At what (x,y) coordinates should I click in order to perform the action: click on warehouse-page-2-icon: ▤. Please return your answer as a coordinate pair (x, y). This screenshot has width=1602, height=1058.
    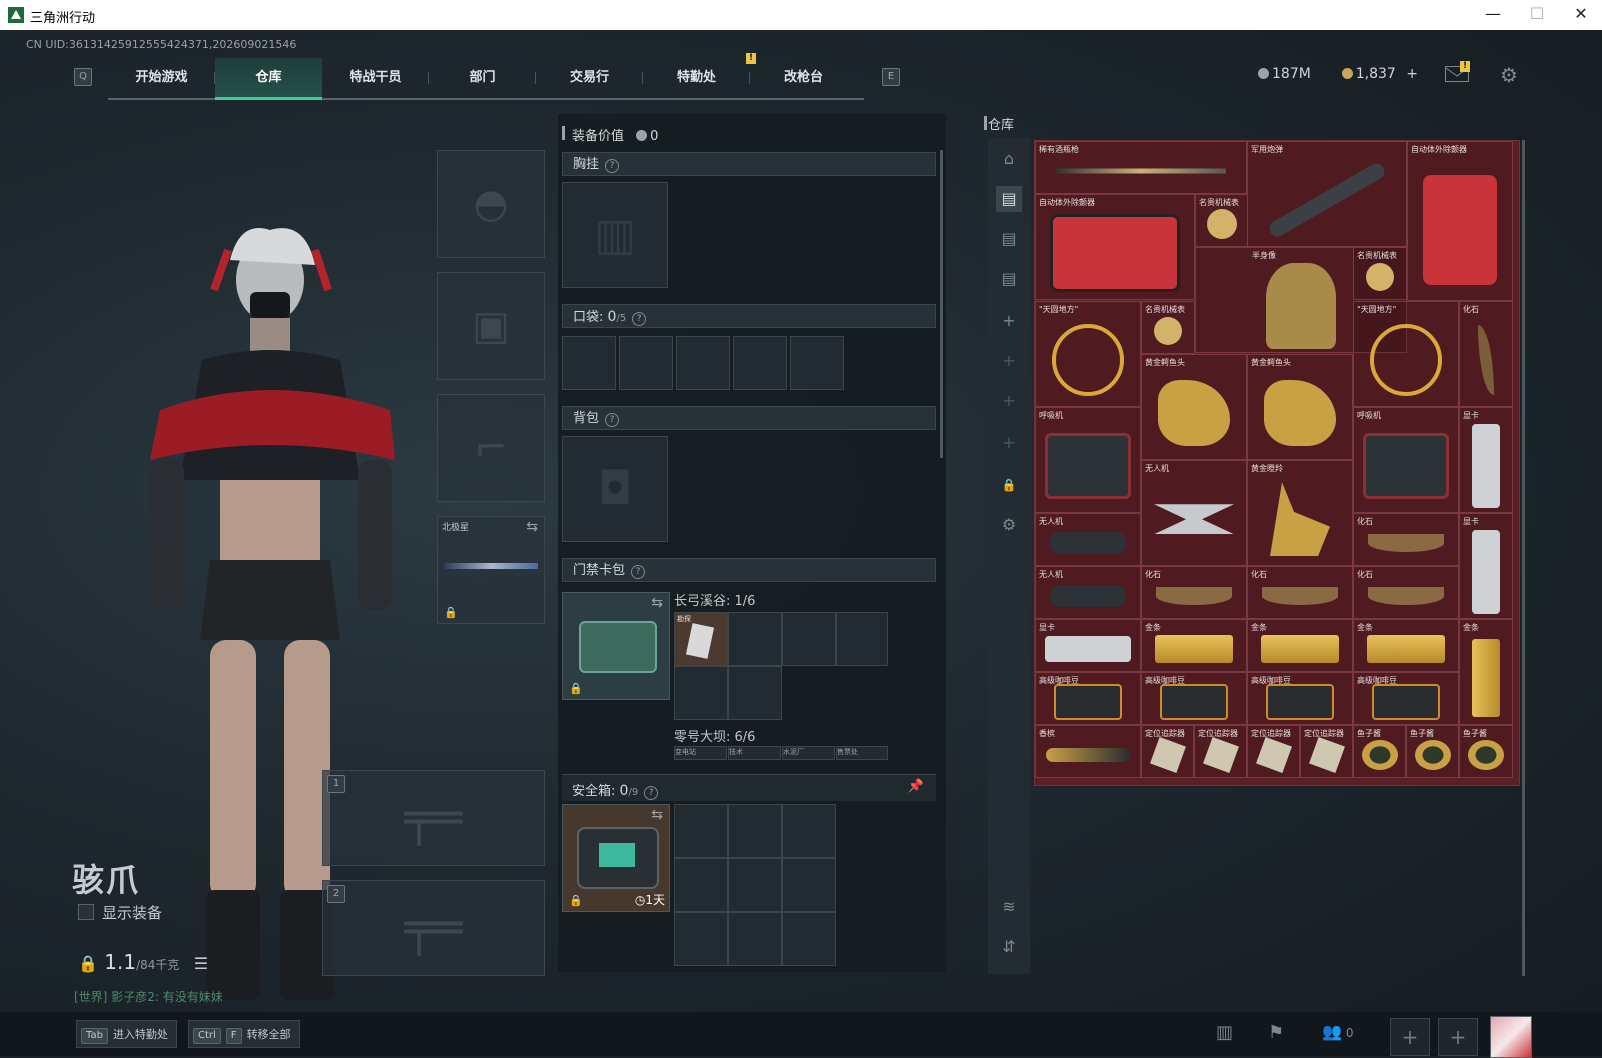
    Looking at the image, I should click on (1009, 239).